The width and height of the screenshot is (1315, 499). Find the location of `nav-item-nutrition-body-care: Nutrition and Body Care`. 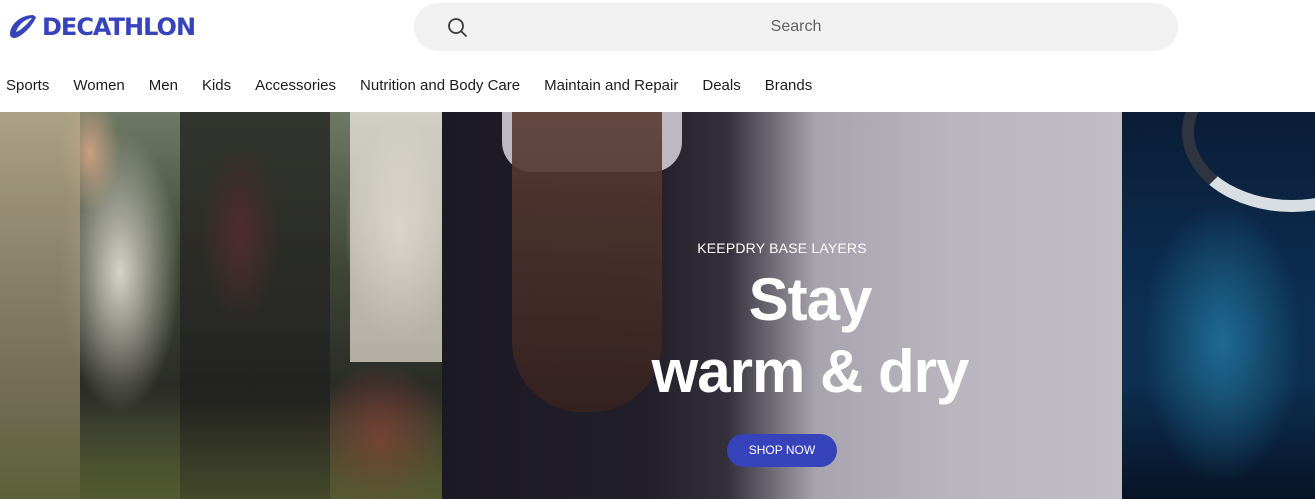

nav-item-nutrition-body-care: Nutrition and Body Care is located at coordinates (440, 86).